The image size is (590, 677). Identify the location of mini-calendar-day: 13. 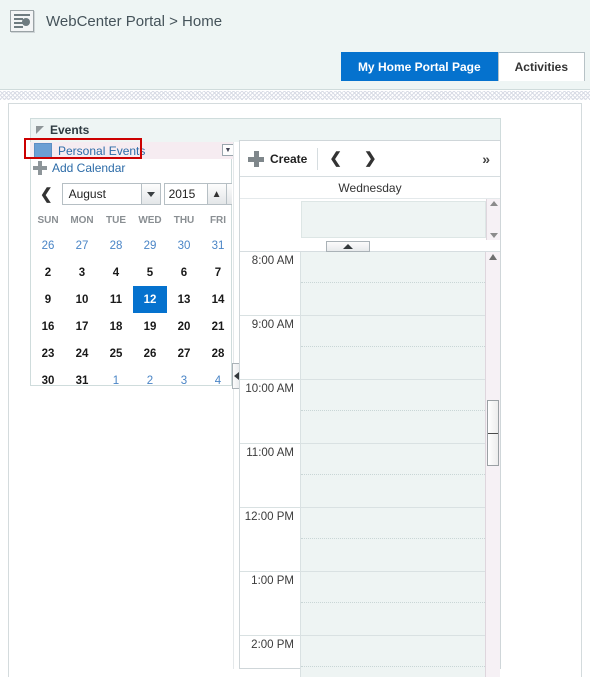
(184, 299).